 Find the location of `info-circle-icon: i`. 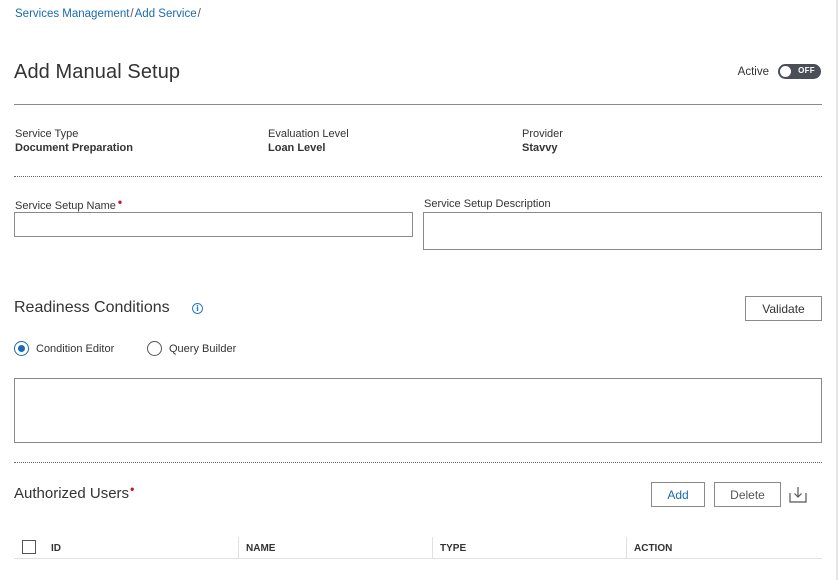

info-circle-icon: i is located at coordinates (197, 308).